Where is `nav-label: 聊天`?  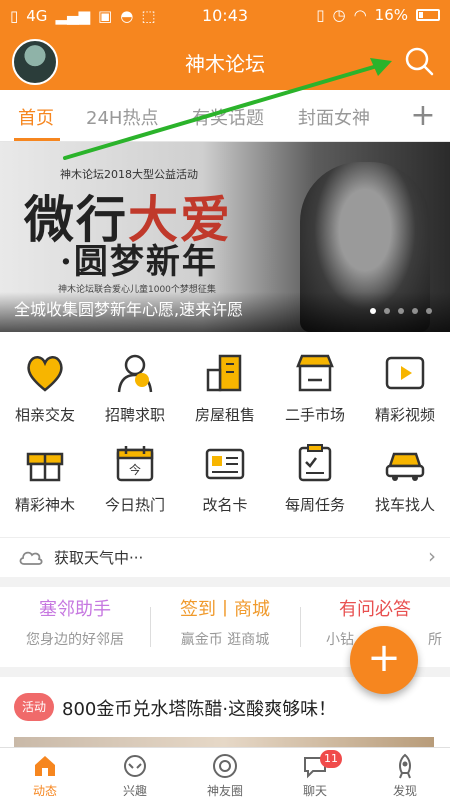
nav-label: 聊天 is located at coordinates (314, 791).